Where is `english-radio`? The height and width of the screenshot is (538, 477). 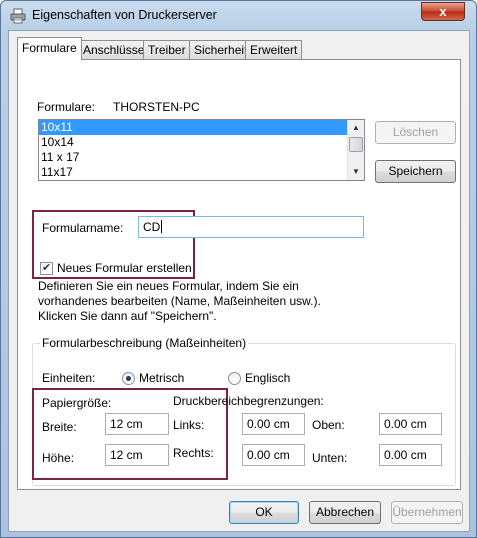
english-radio is located at coordinates (234, 378).